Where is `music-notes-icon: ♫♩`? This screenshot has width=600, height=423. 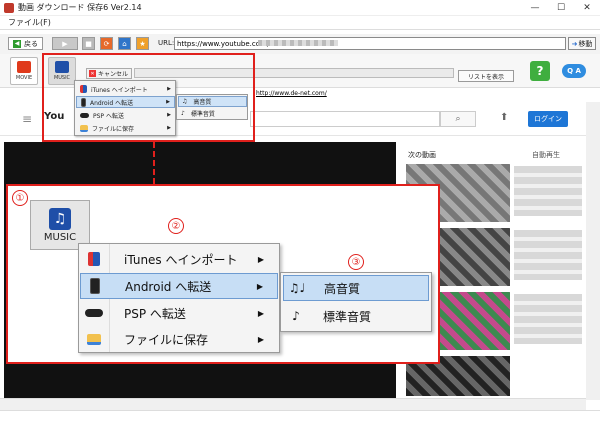 music-notes-icon: ♫♩ is located at coordinates (297, 288).